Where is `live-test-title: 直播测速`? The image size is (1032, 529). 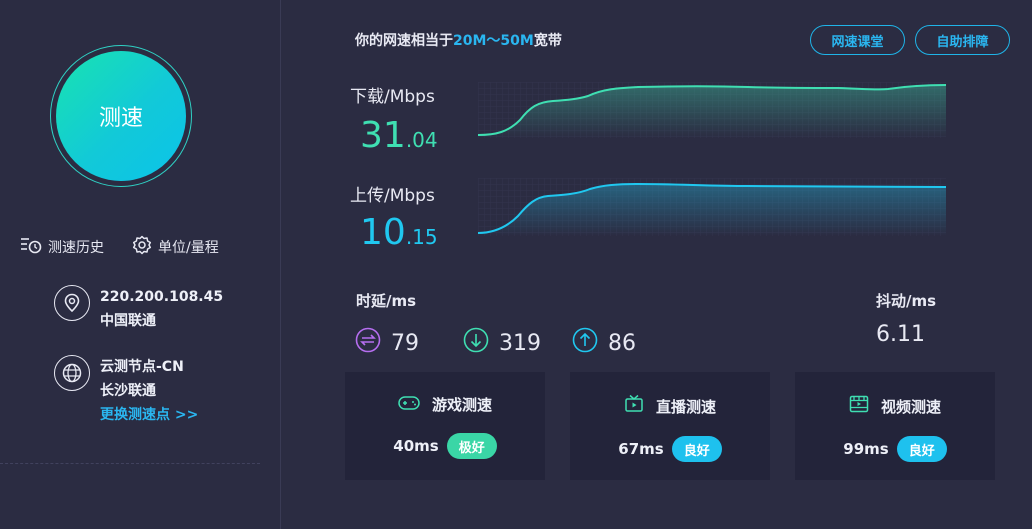
live-test-title: 直播测速 is located at coordinates (685, 406).